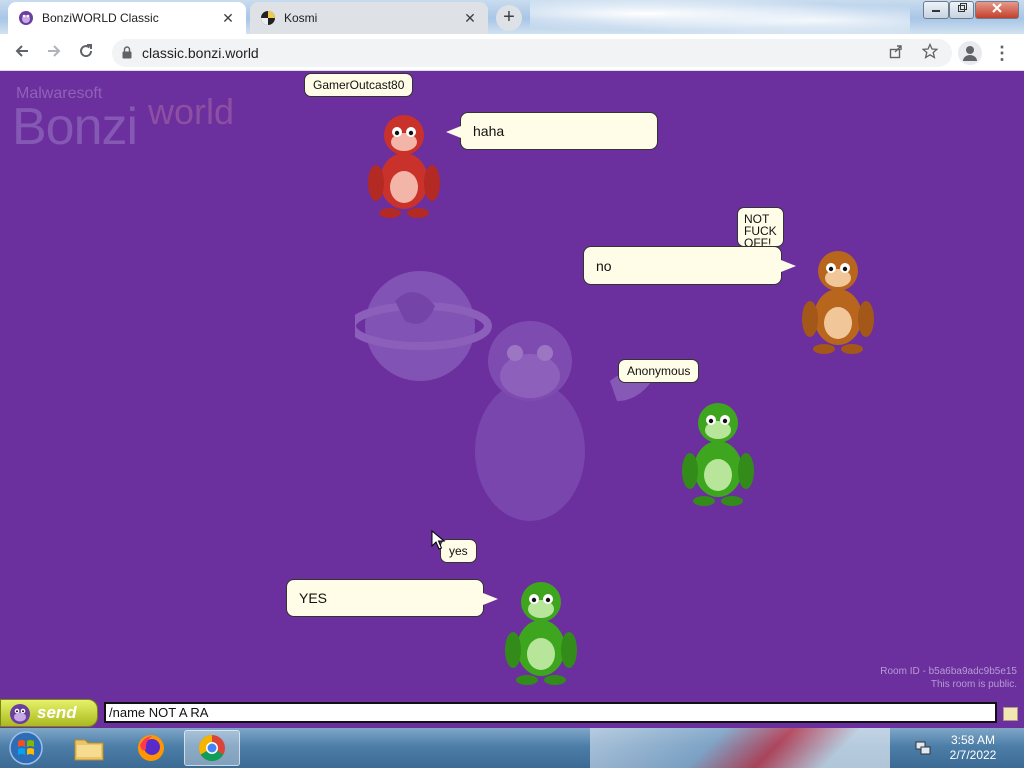  Describe the element at coordinates (1010, 714) in the screenshot. I see `image-upload-icon` at that location.